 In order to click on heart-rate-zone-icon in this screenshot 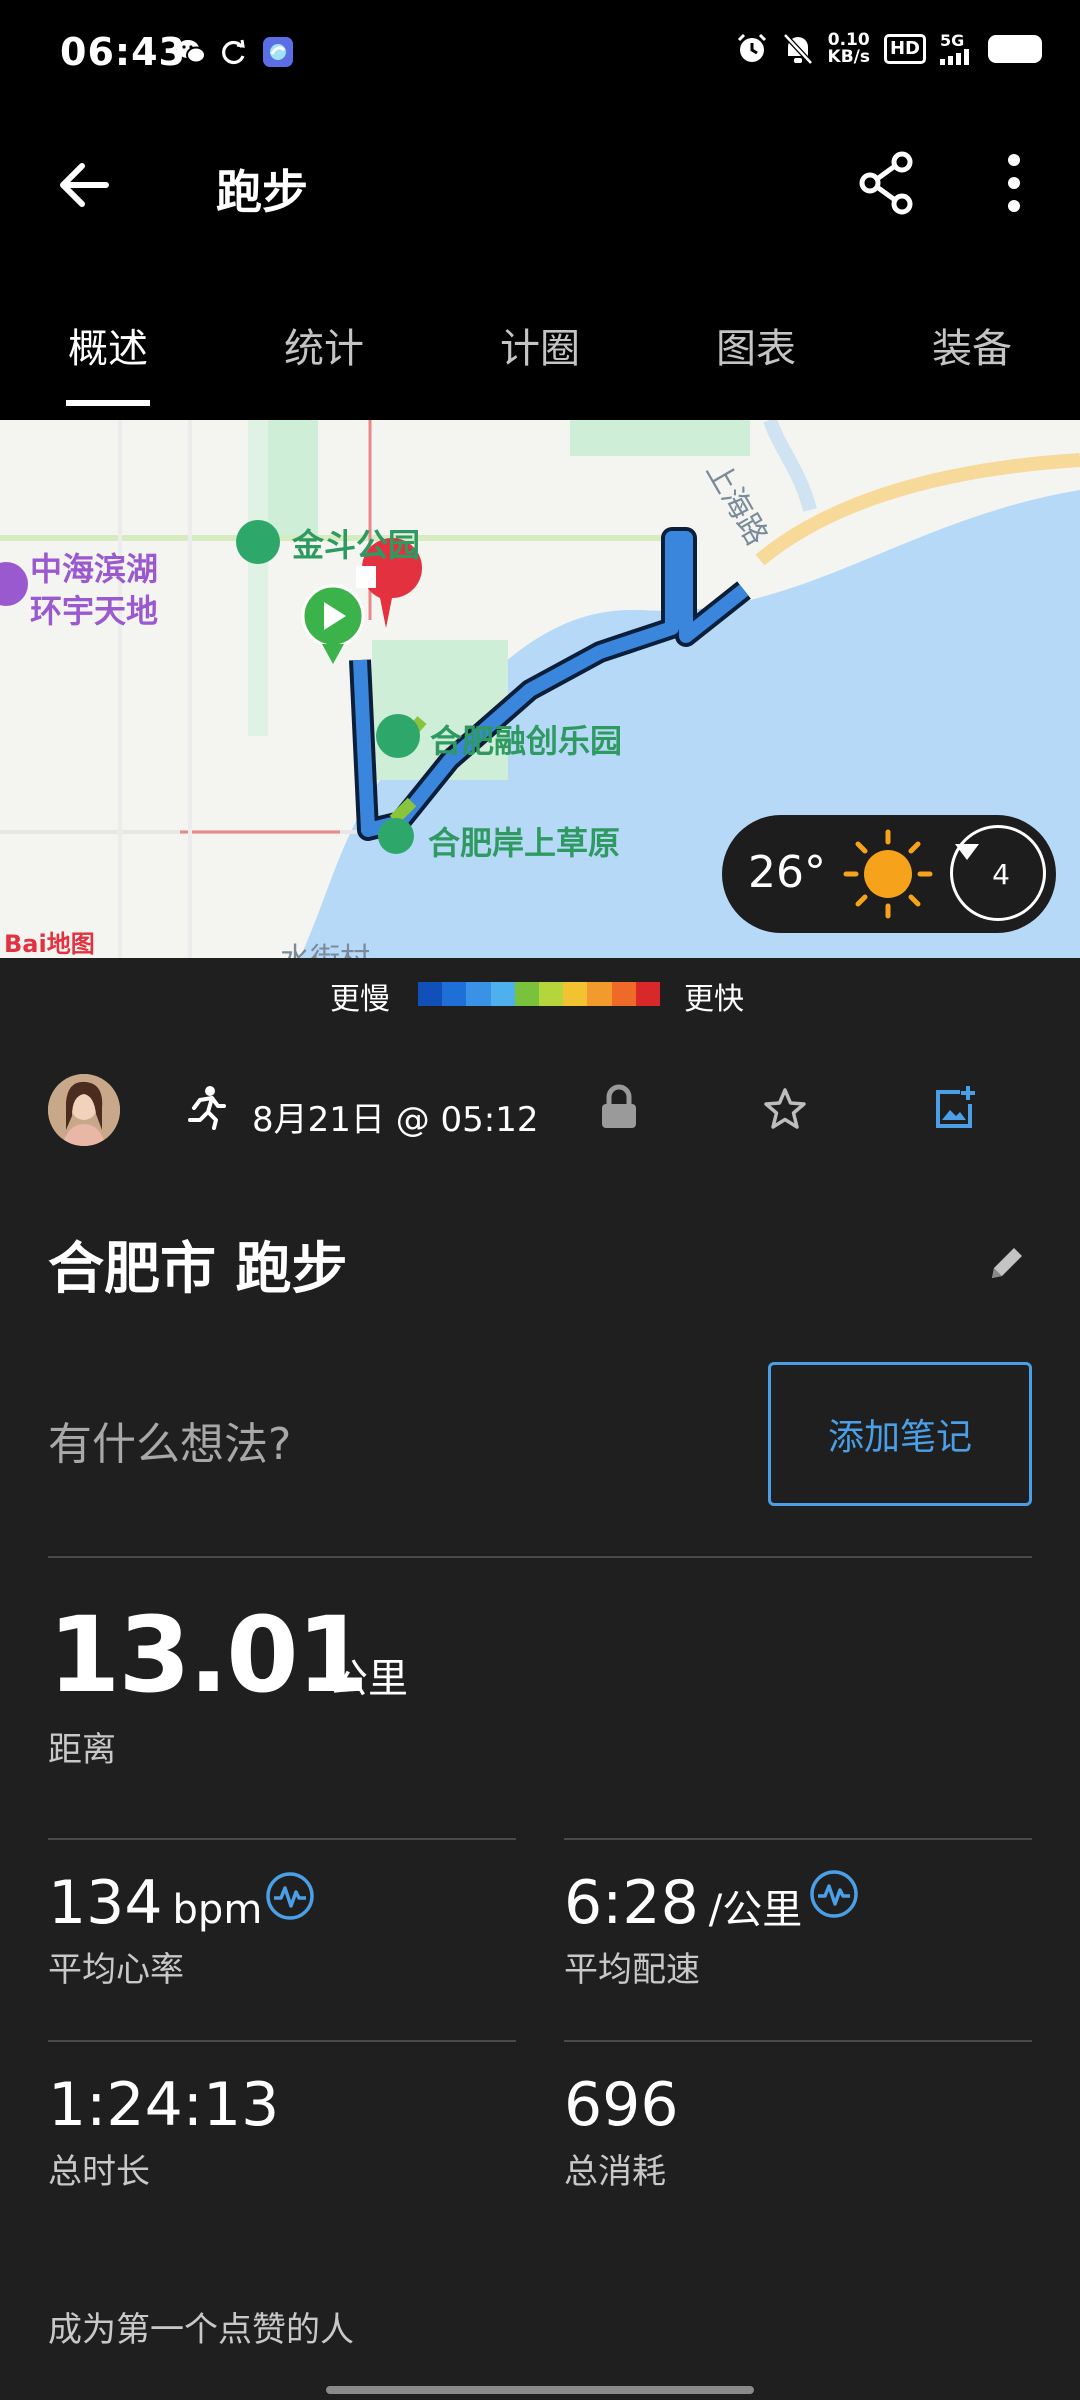, I will do `click(290, 1896)`.